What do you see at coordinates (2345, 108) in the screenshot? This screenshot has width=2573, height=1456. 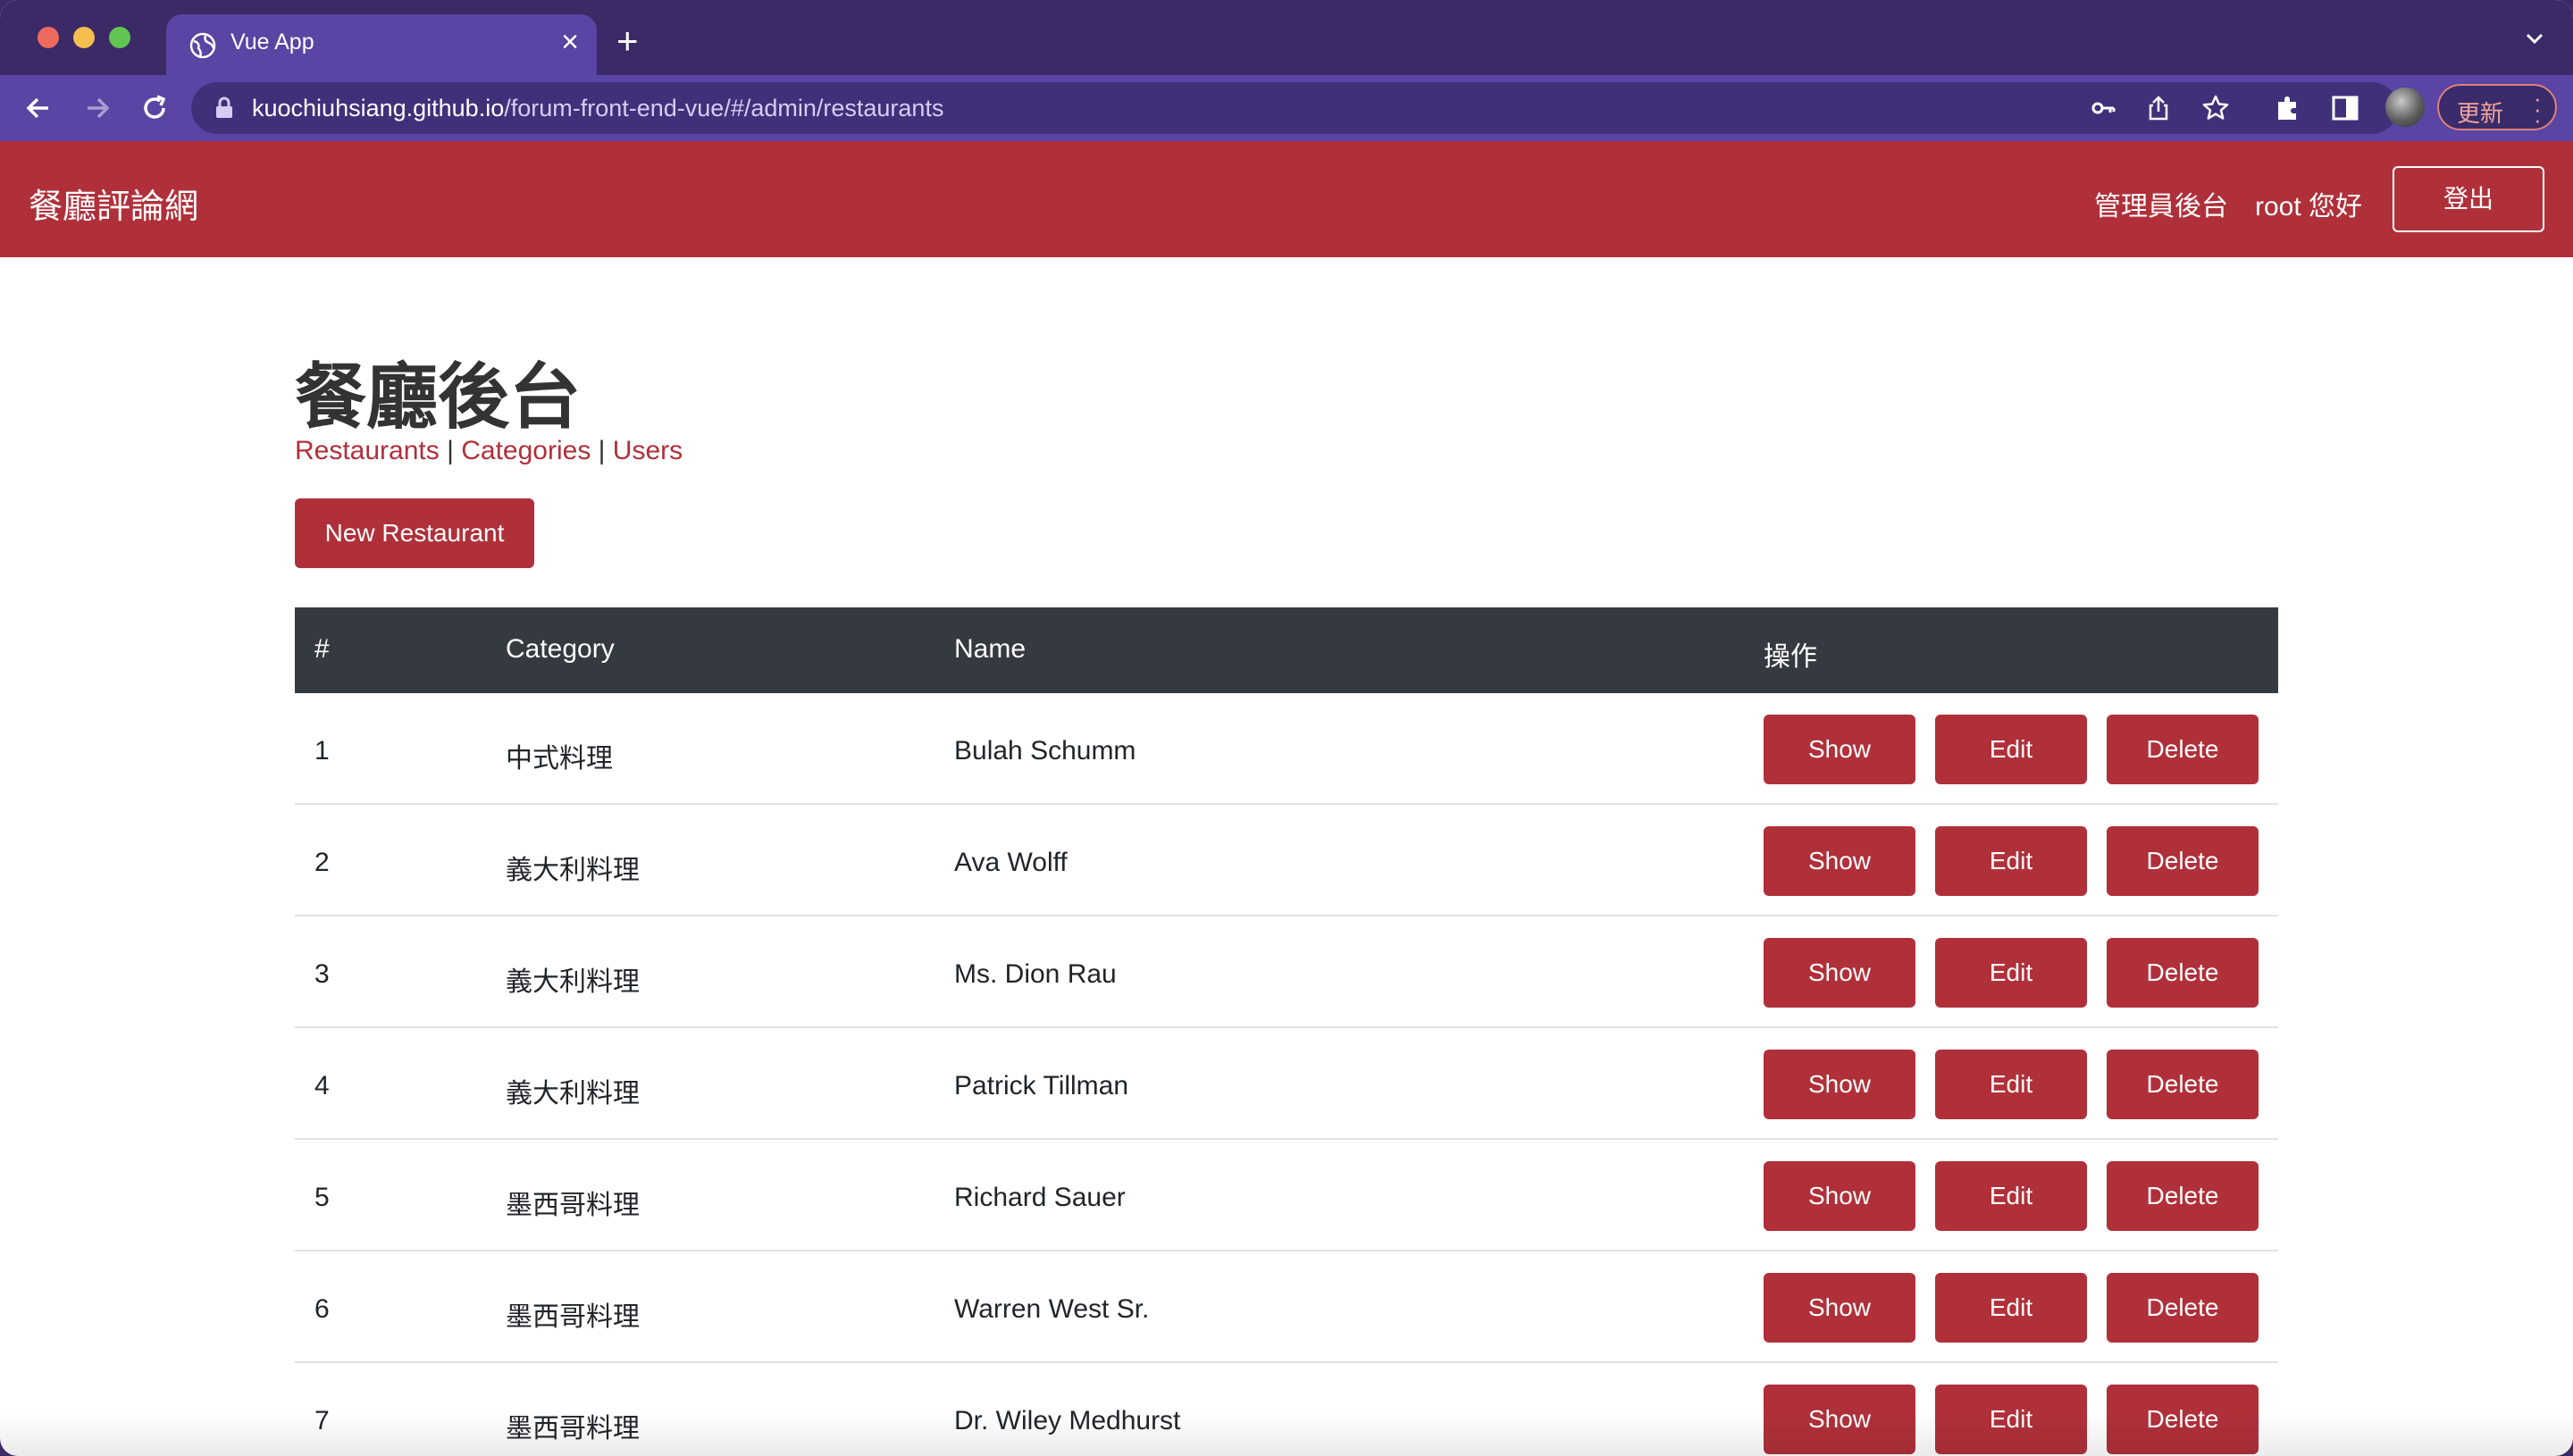 I see `side-panel-icon` at bounding box center [2345, 108].